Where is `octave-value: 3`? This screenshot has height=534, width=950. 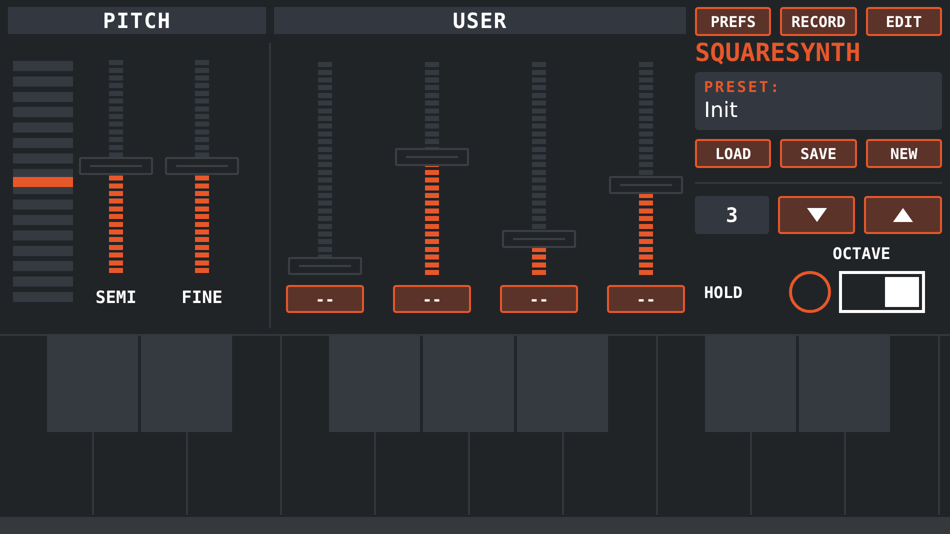
octave-value: 3 is located at coordinates (732, 215).